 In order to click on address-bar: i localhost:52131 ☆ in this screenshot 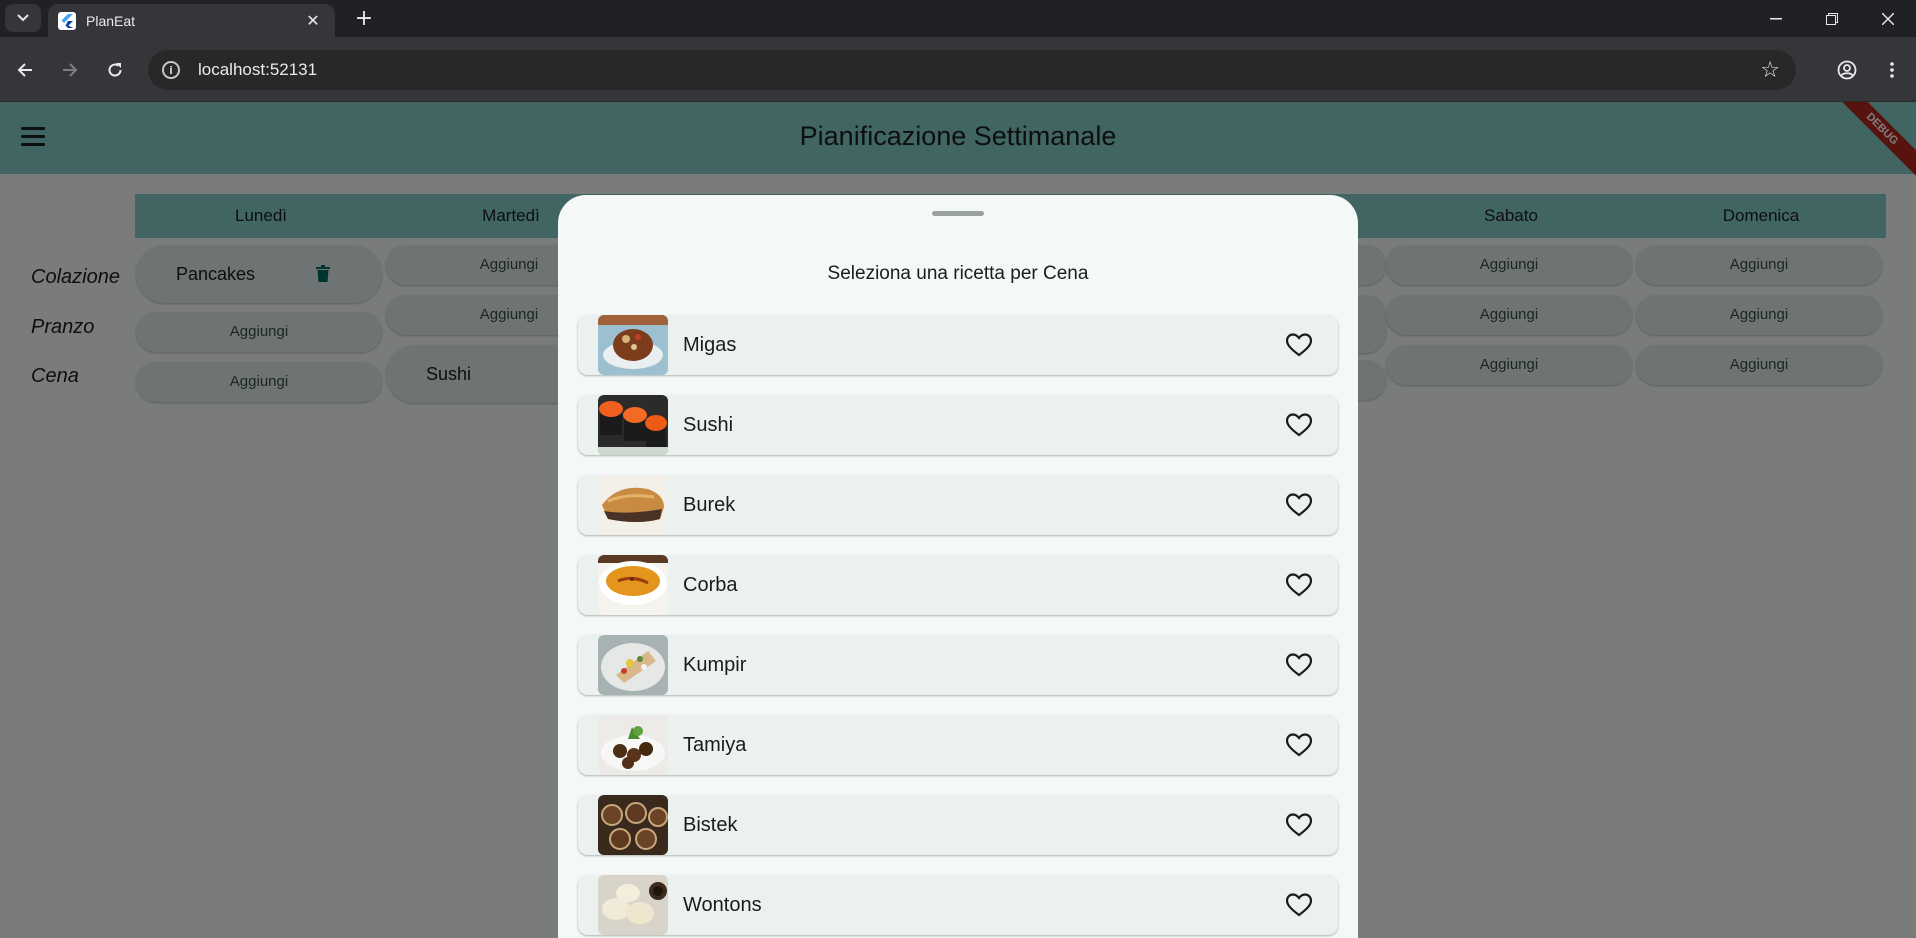, I will do `click(972, 70)`.